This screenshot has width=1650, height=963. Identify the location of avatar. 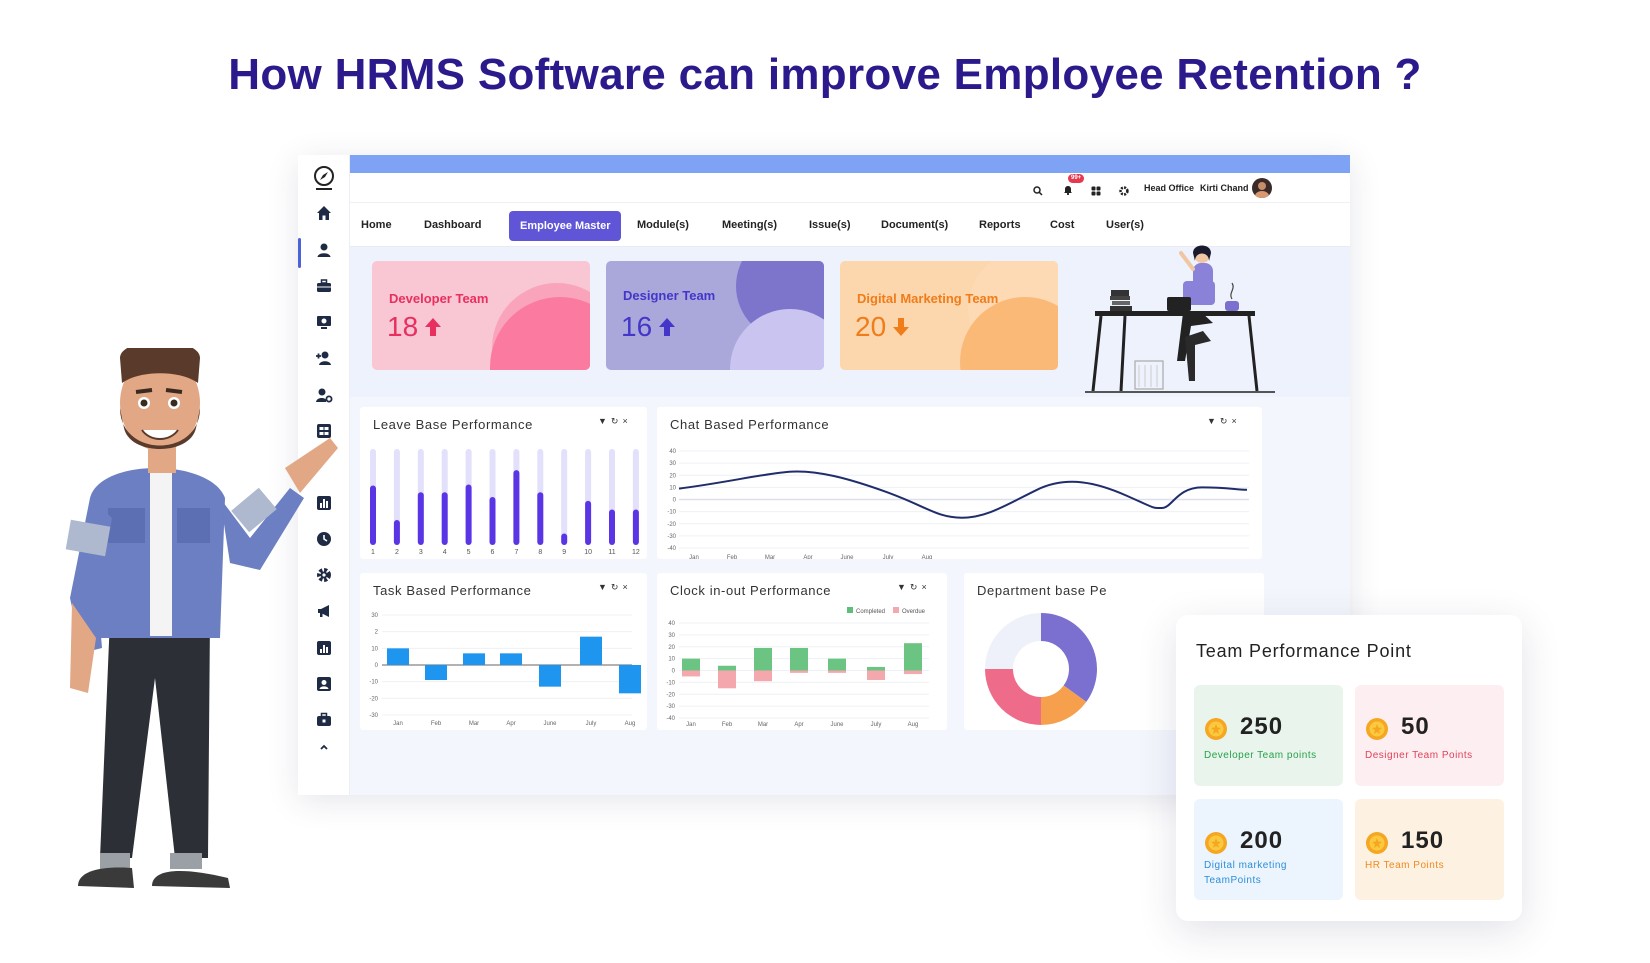
(1262, 188).